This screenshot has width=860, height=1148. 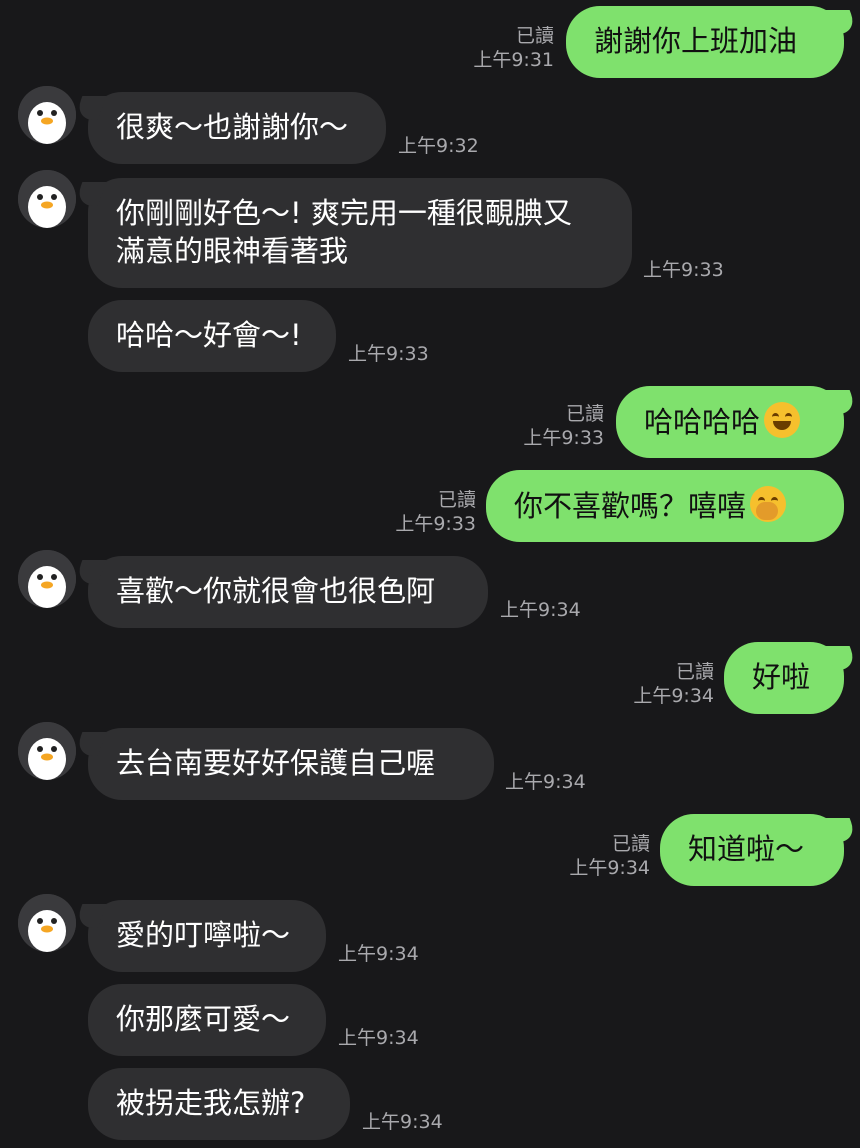 I want to click on tears-of-joy-emoji-icon, so click(x=782, y=420).